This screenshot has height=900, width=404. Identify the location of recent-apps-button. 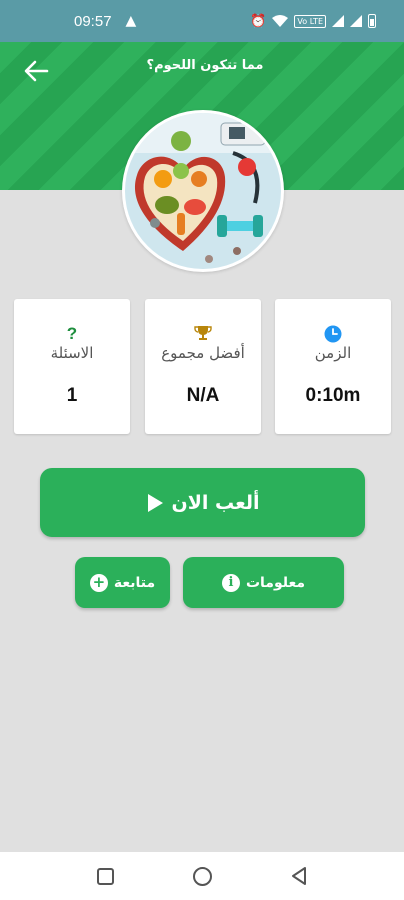
(105, 876).